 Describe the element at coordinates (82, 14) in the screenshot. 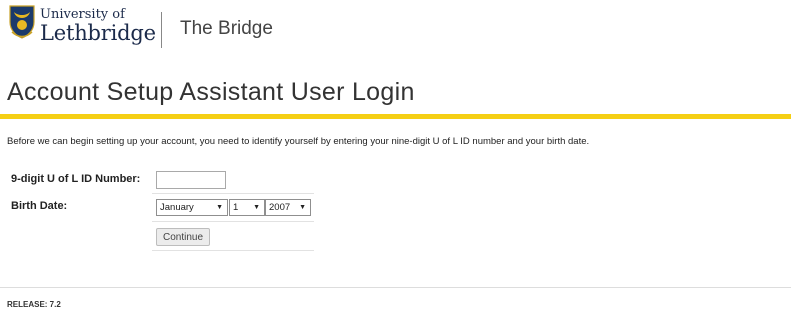

I see `logo-line-university-of: University of` at that location.